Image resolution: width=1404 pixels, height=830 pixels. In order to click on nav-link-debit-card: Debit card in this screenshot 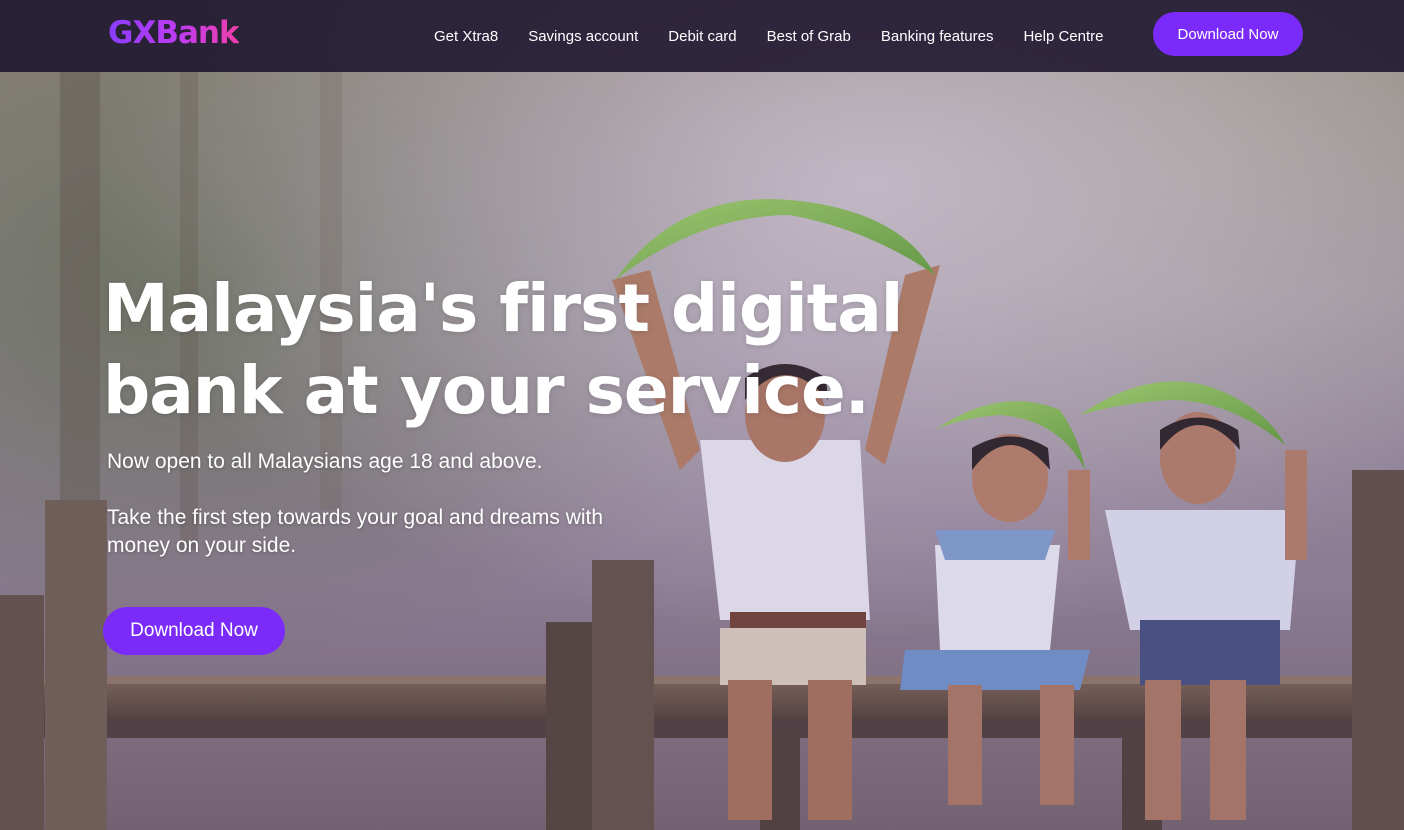, I will do `click(702, 36)`.